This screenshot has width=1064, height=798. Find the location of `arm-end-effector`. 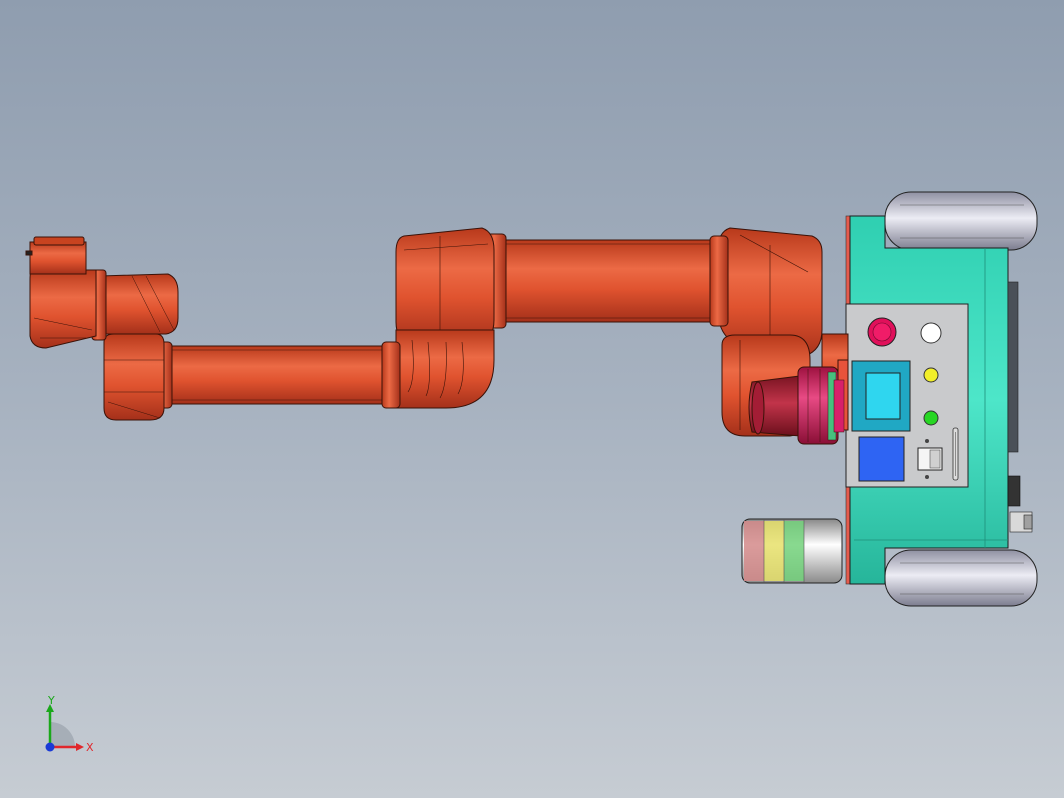

arm-end-effector is located at coordinates (66, 292).